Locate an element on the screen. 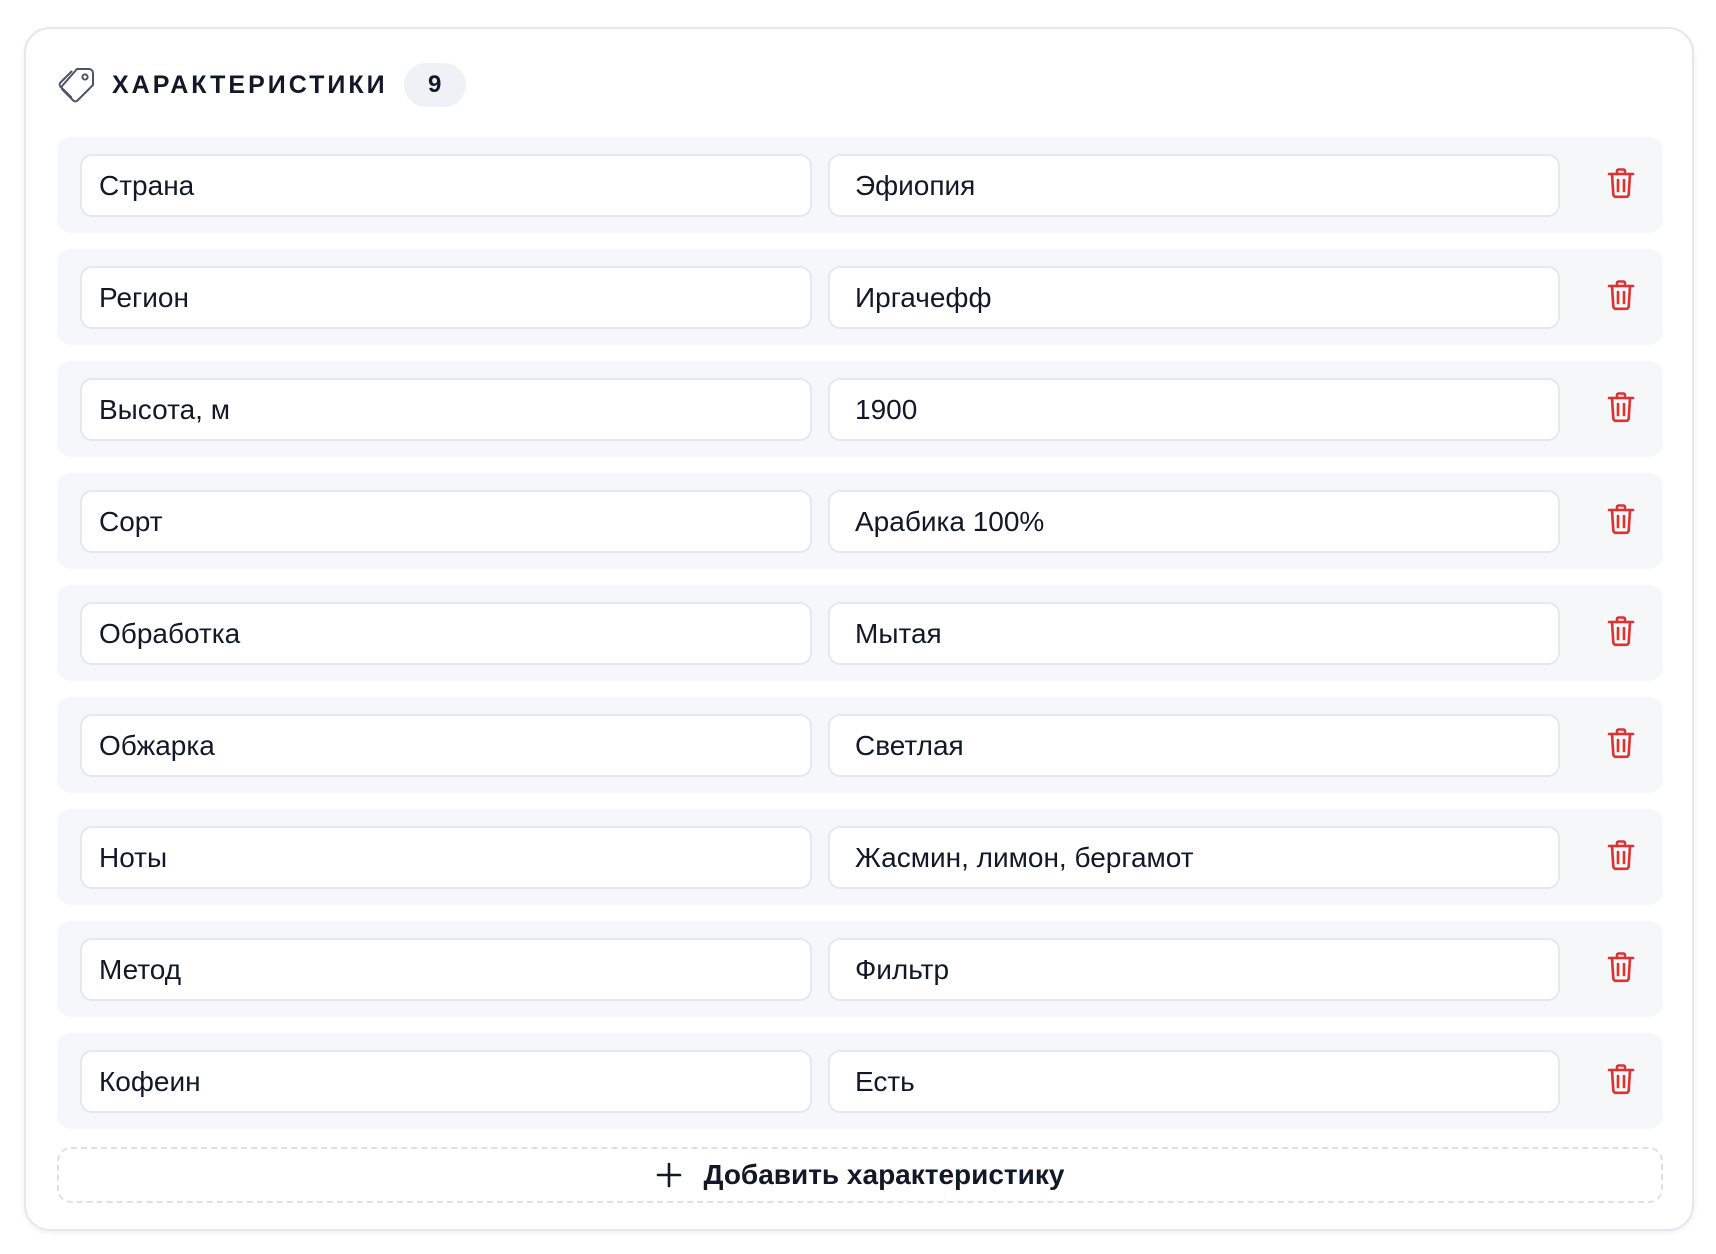 The height and width of the screenshot is (1254, 1716). section-header: ХАРАКТЕРИСТИКИ 9 is located at coordinates (262, 85).